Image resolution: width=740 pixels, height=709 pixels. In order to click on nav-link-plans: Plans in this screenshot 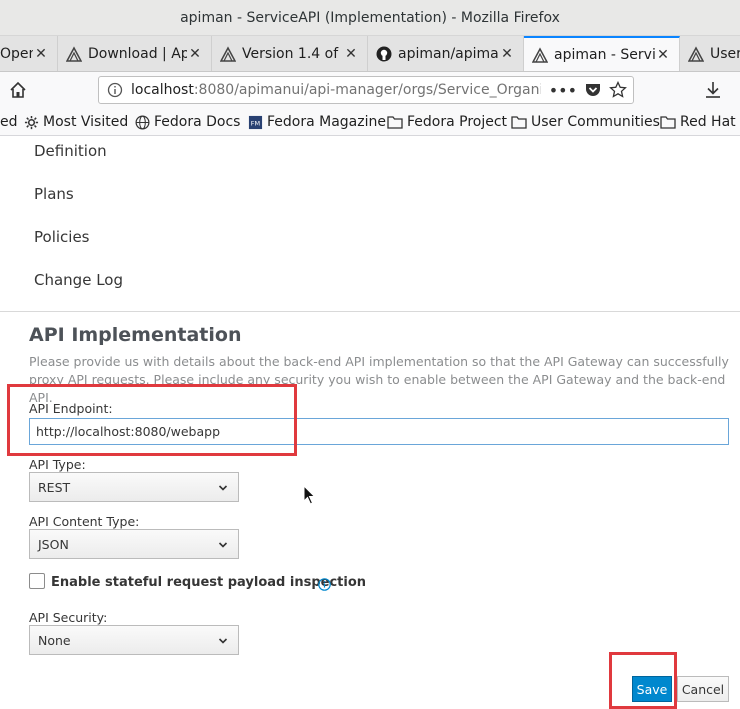, I will do `click(54, 194)`.